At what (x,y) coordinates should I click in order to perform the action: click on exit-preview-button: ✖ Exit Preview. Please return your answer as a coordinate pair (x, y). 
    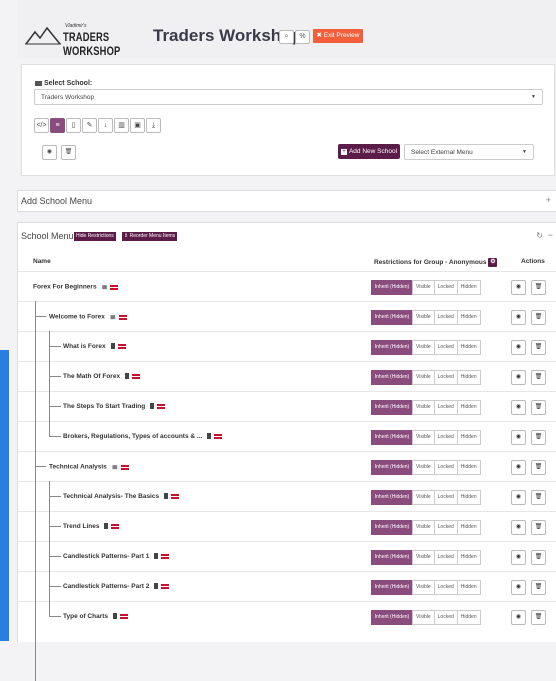
    Looking at the image, I should click on (338, 36).